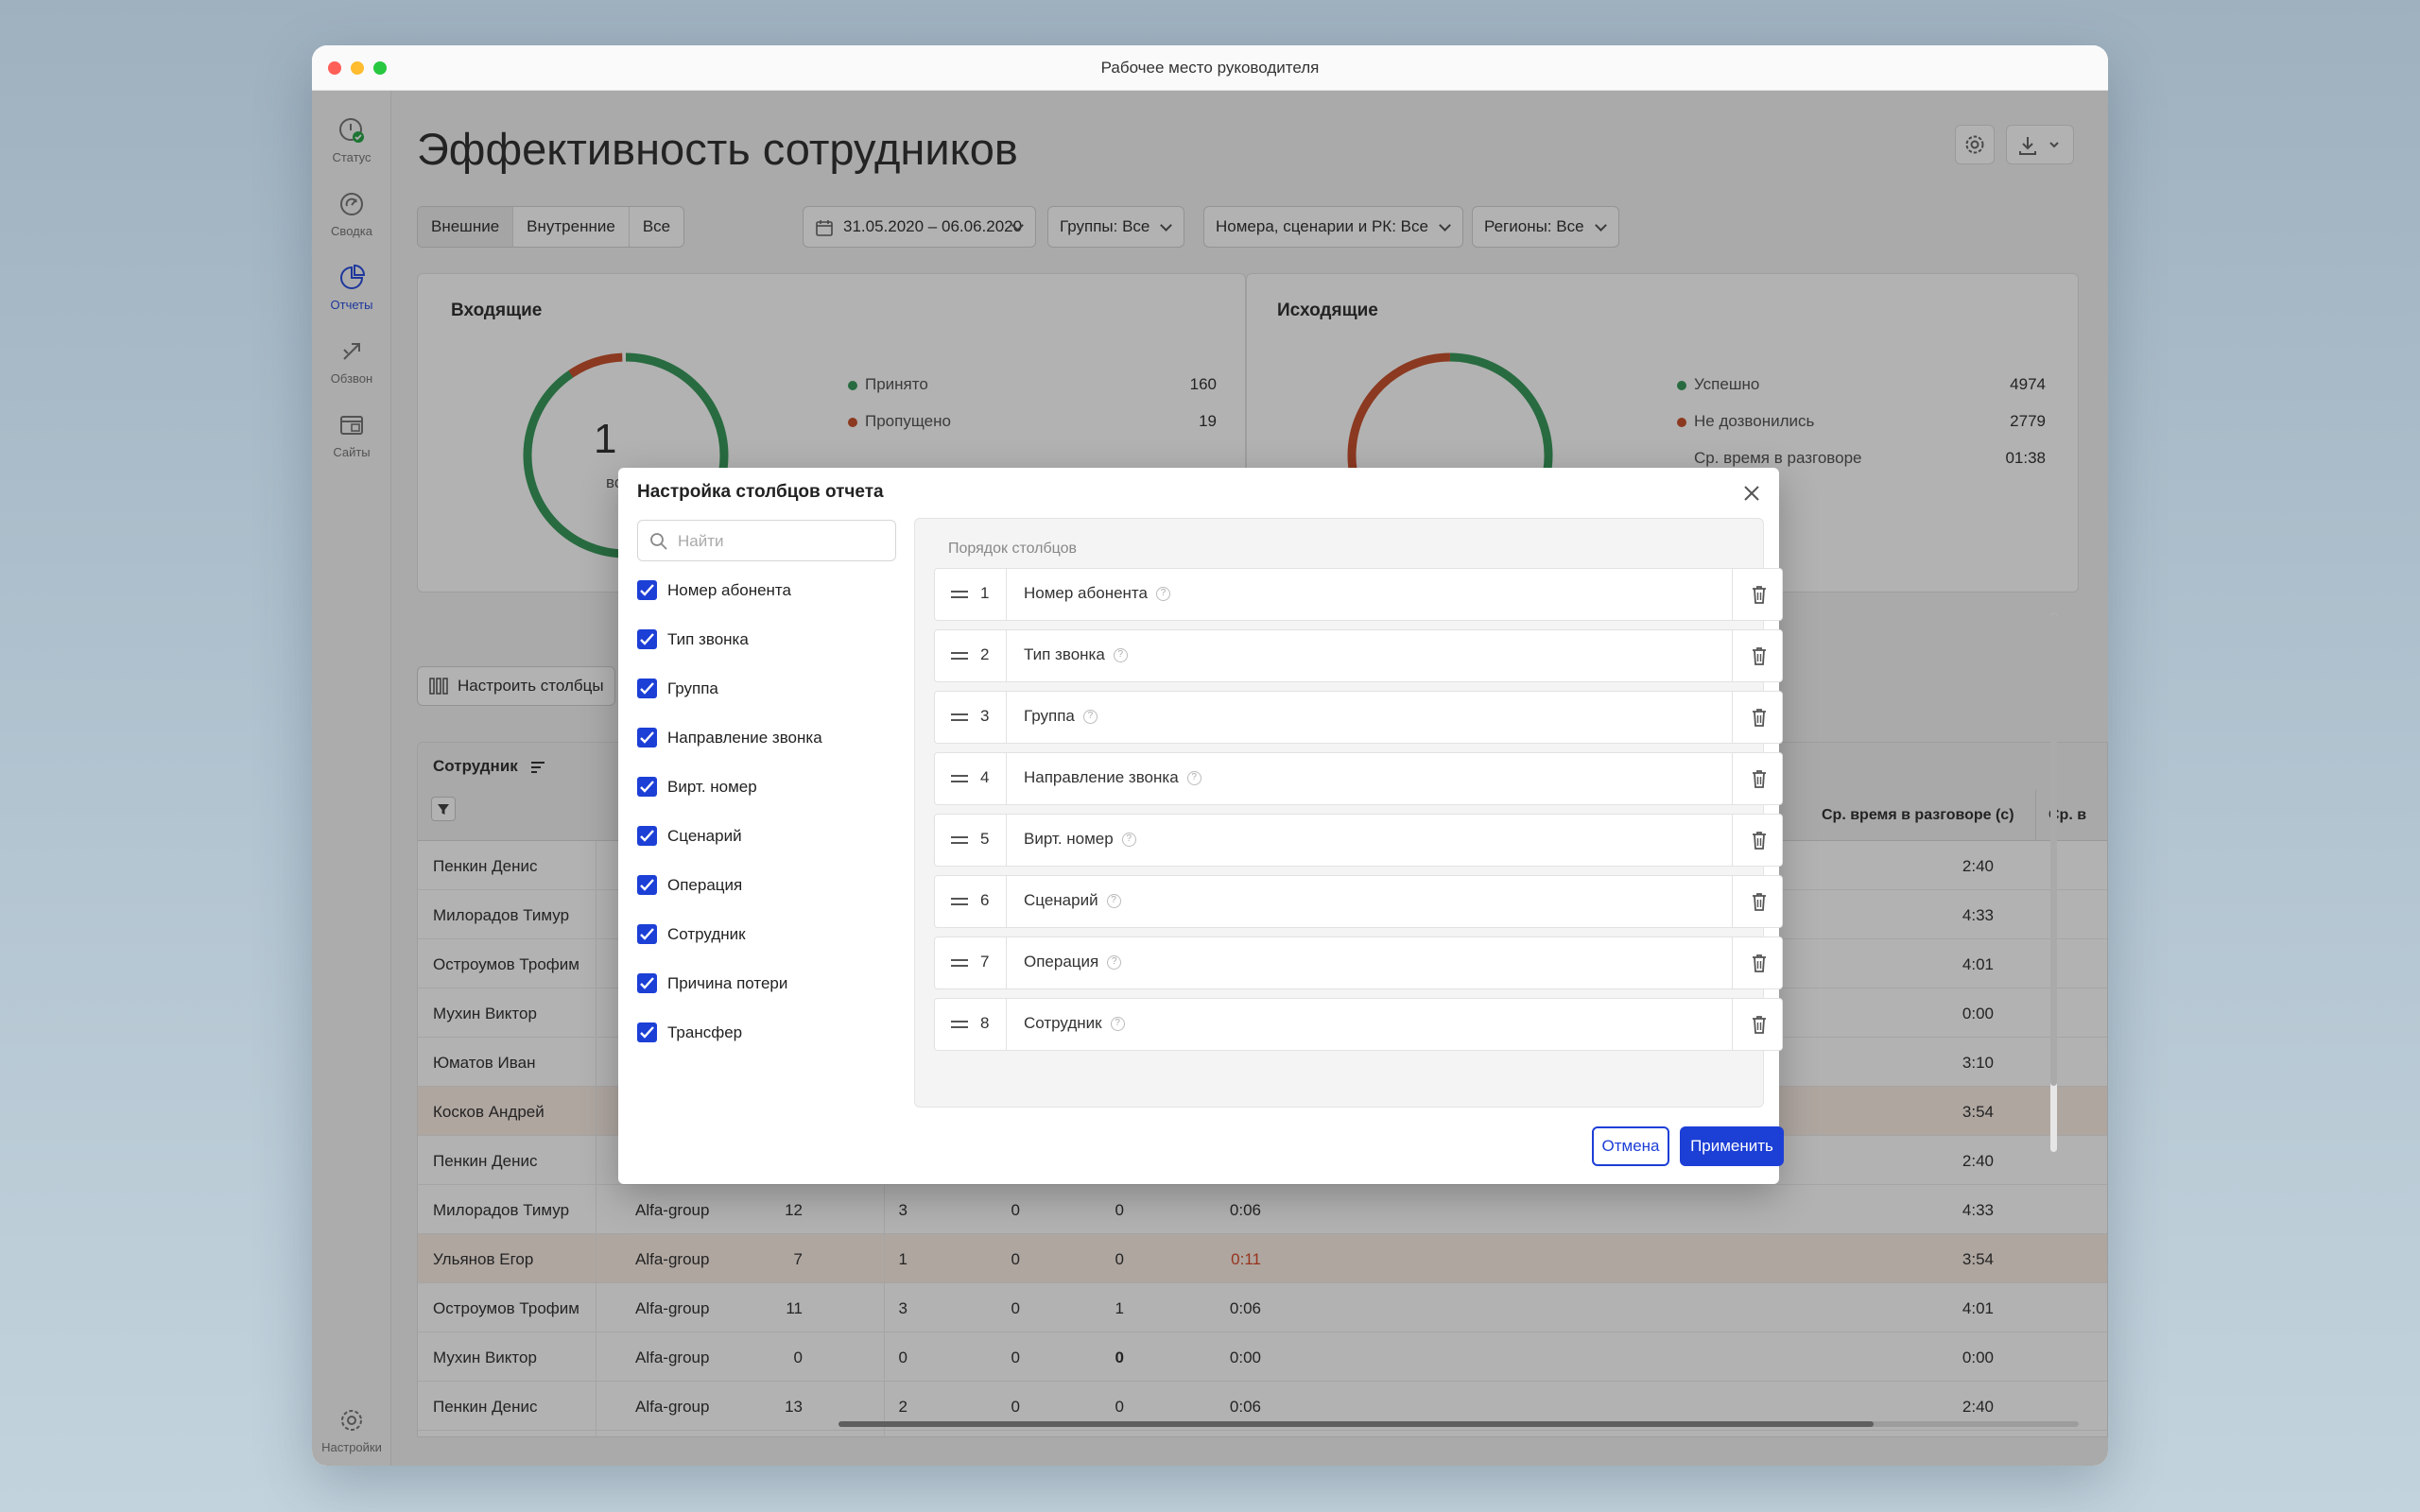 The width and height of the screenshot is (2420, 1512). I want to click on column-order-name-wrap: Операция?, so click(1073, 962).